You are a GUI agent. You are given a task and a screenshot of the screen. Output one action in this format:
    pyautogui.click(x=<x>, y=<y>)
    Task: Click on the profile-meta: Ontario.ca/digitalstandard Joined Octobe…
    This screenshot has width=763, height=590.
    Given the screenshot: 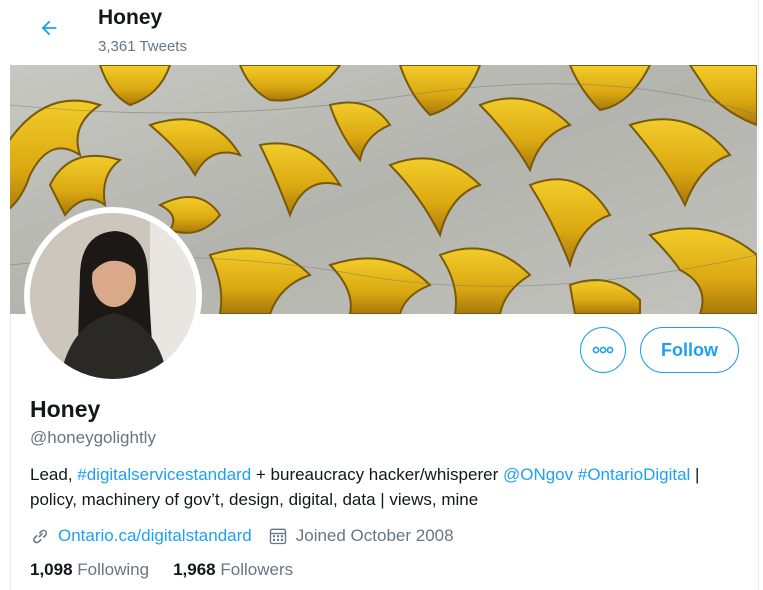 What is the action you would take?
    pyautogui.click(x=242, y=536)
    